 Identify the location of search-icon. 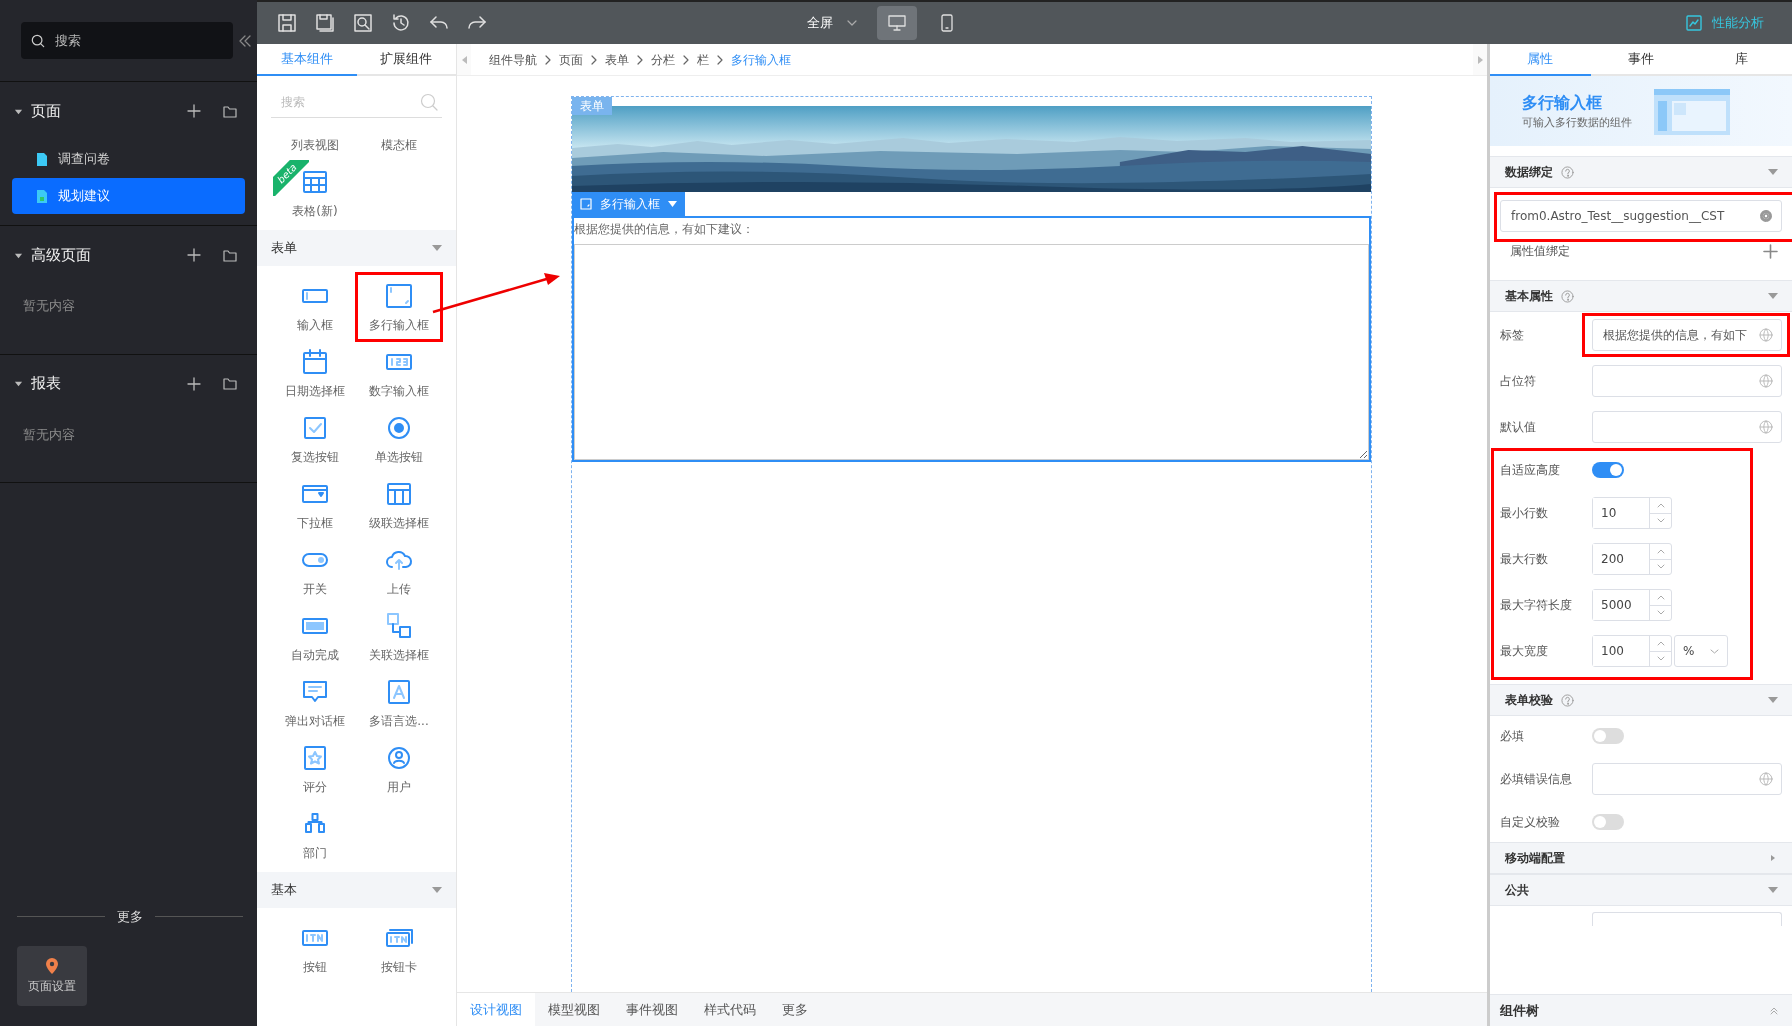
(38, 40).